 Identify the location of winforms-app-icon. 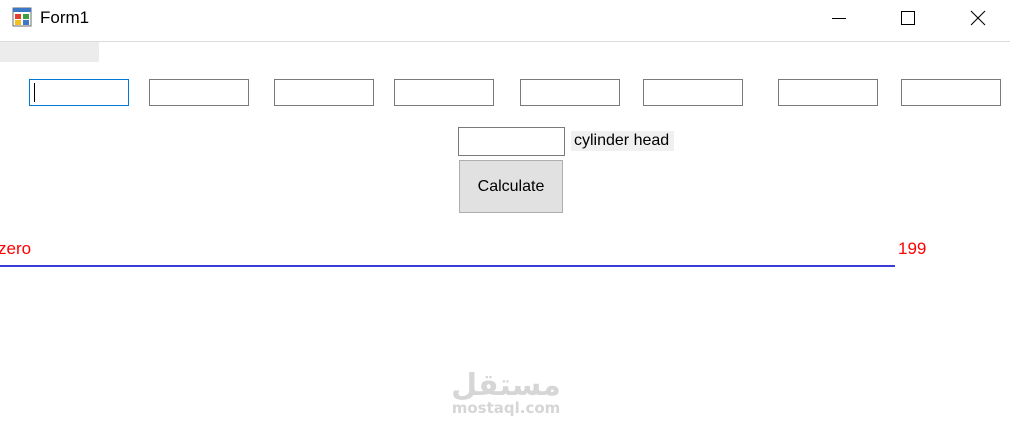
(22, 17).